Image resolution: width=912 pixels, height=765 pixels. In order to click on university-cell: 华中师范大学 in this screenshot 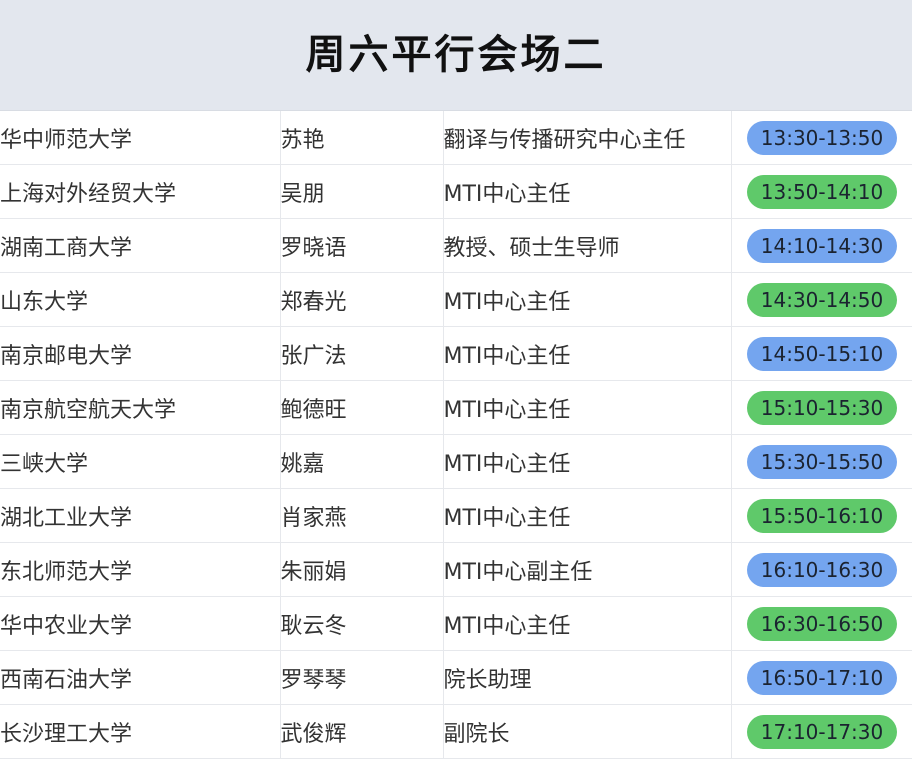, I will do `click(140, 138)`.